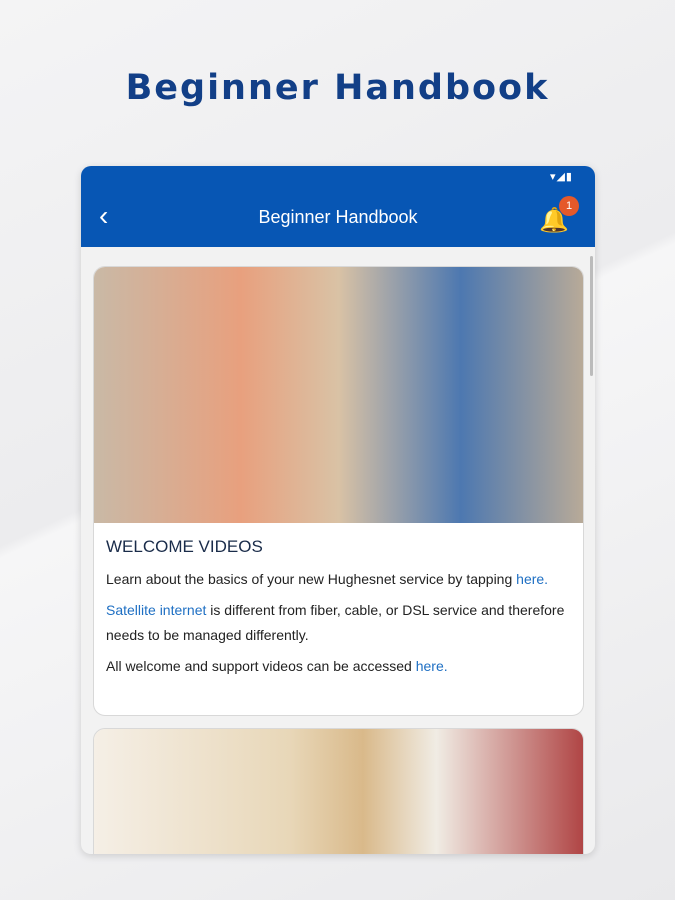  Describe the element at coordinates (432, 666) in the screenshot. I see `here-link-videos: here.` at that location.